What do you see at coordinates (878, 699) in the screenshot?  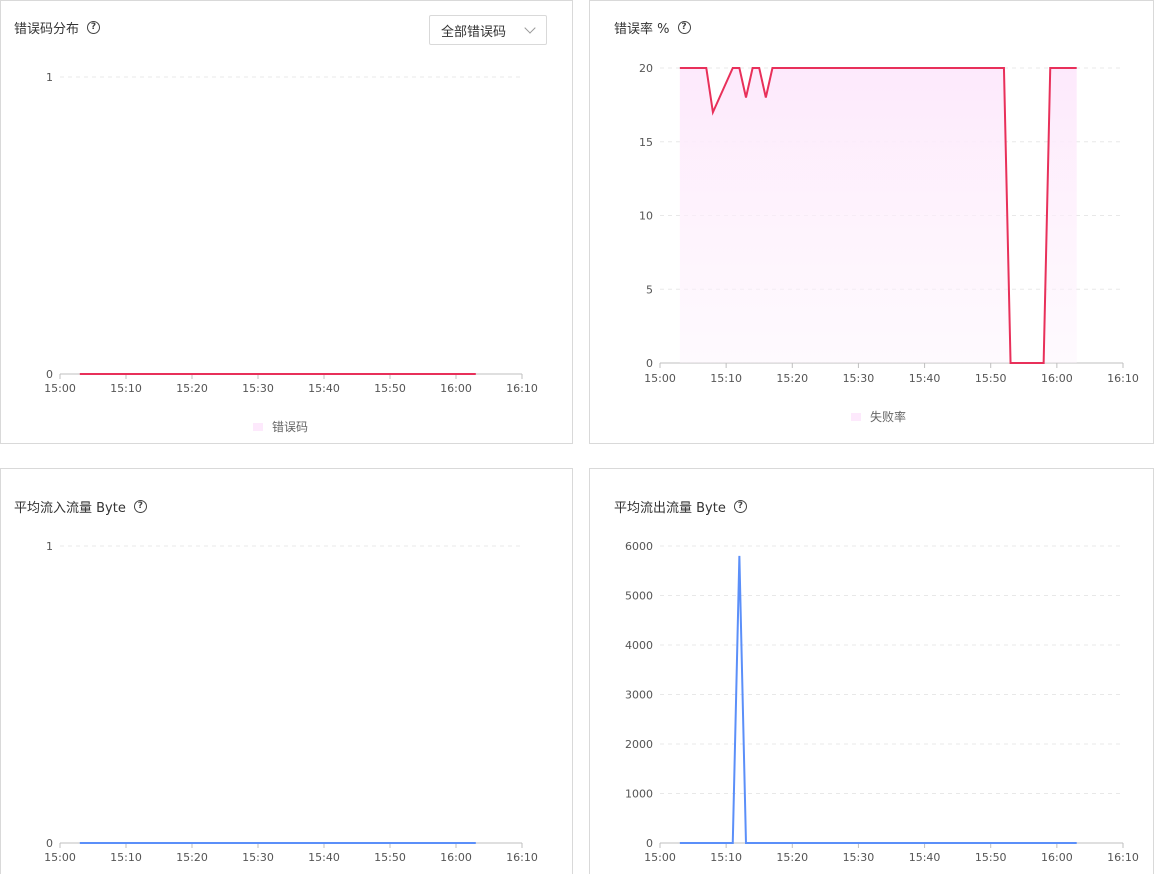 I see `series-line` at bounding box center [878, 699].